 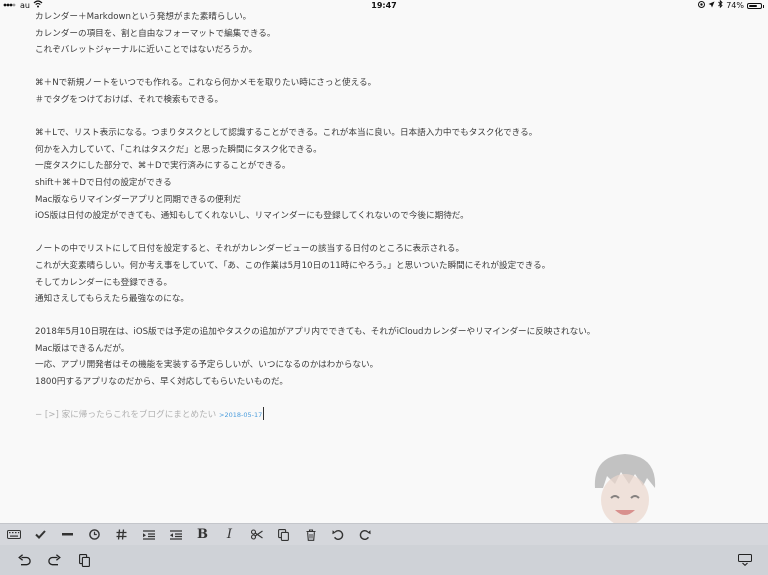 What do you see at coordinates (364, 534) in the screenshot?
I see `redo-icon` at bounding box center [364, 534].